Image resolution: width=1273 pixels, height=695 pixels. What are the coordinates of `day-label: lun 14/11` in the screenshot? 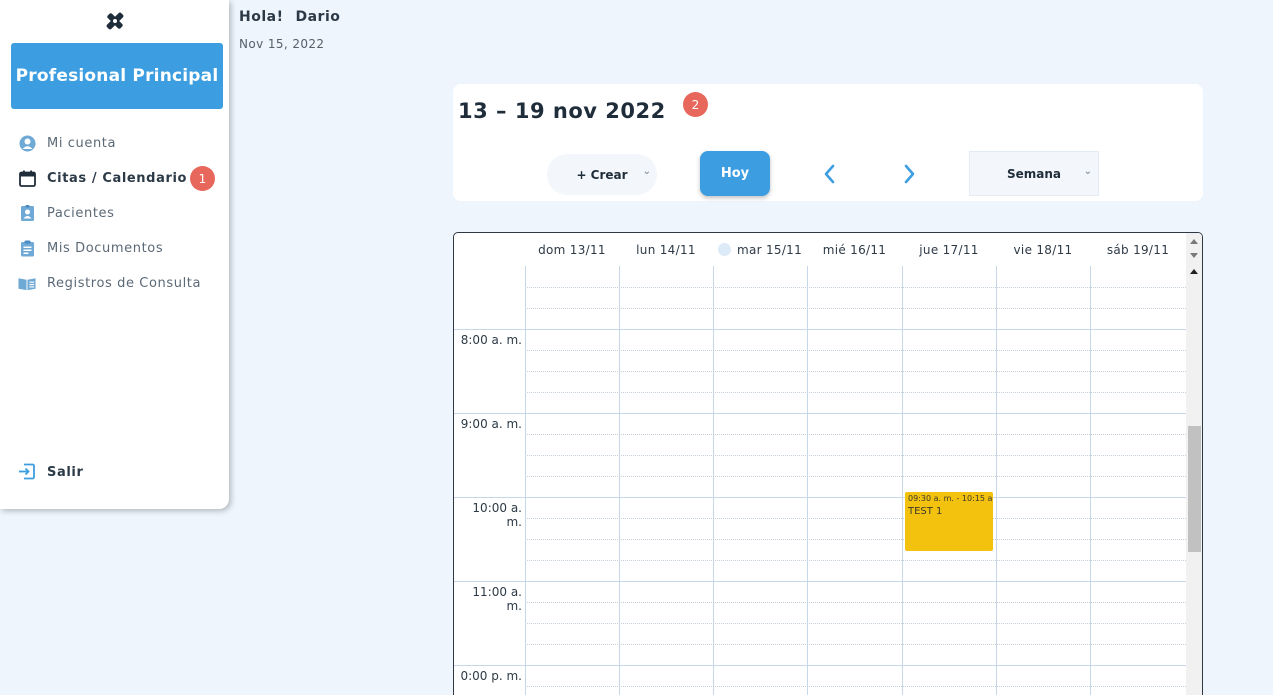 It's located at (666, 249).